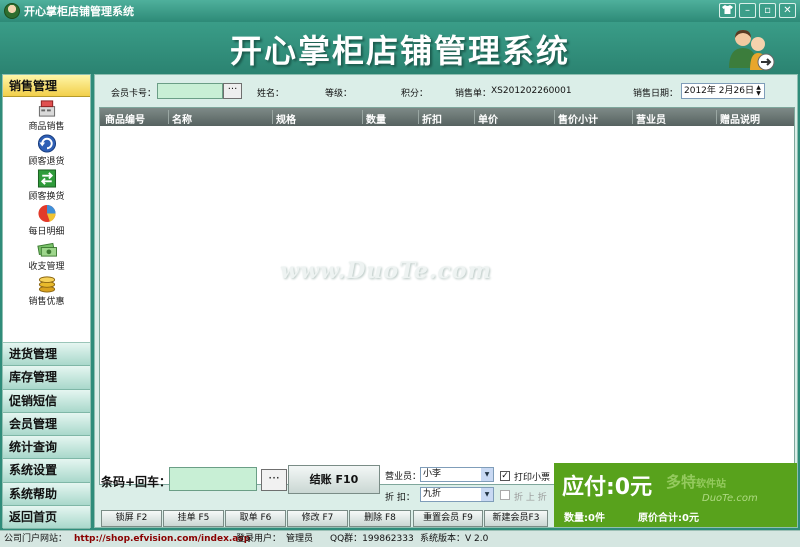  What do you see at coordinates (457, 474) in the screenshot?
I see `clerk-select: 小李 ▼` at bounding box center [457, 474].